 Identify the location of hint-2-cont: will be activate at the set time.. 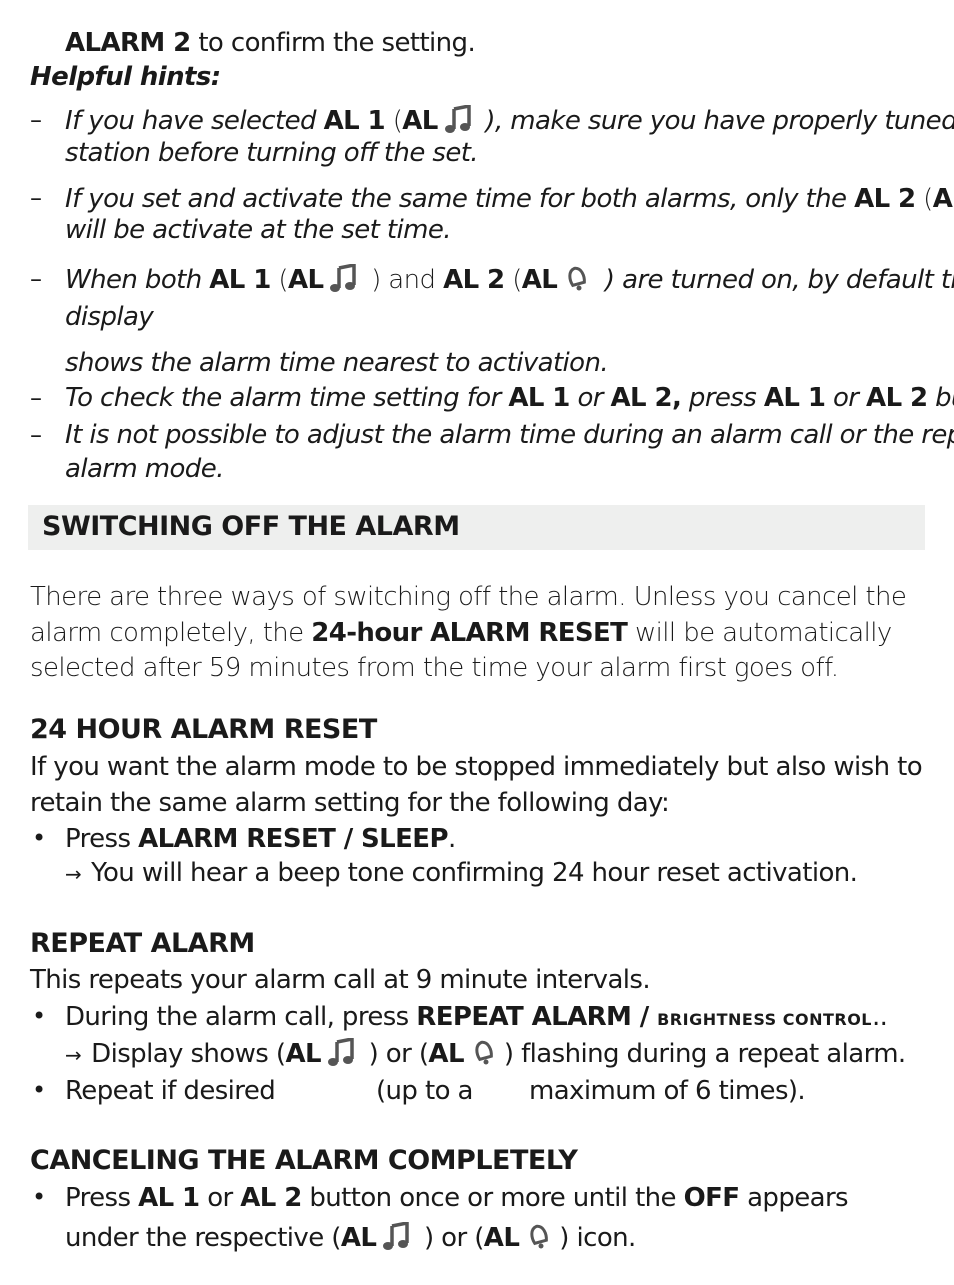
(258, 230).